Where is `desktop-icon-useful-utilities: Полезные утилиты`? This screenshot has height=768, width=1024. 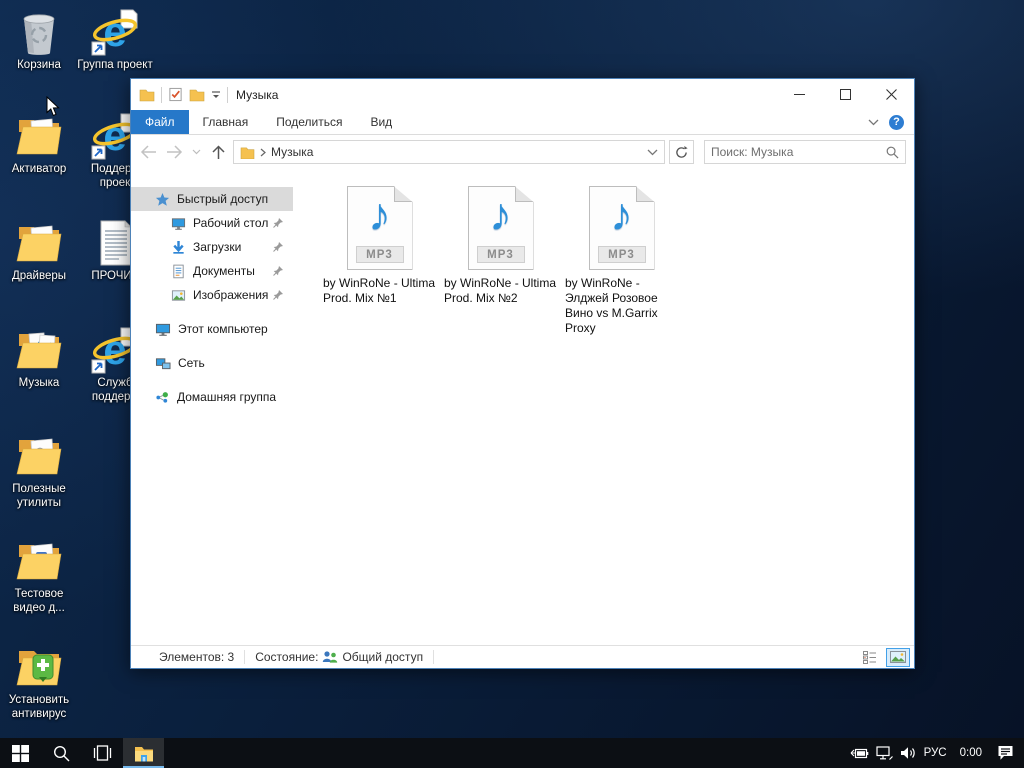 desktop-icon-useful-utilities: Полезные утилиты is located at coordinates (39, 471).